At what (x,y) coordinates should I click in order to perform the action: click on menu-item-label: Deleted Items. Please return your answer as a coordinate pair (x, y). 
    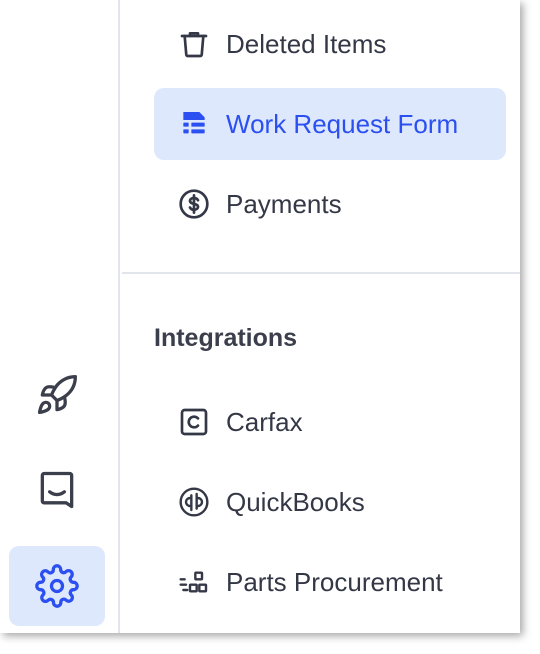
    Looking at the image, I should click on (306, 43).